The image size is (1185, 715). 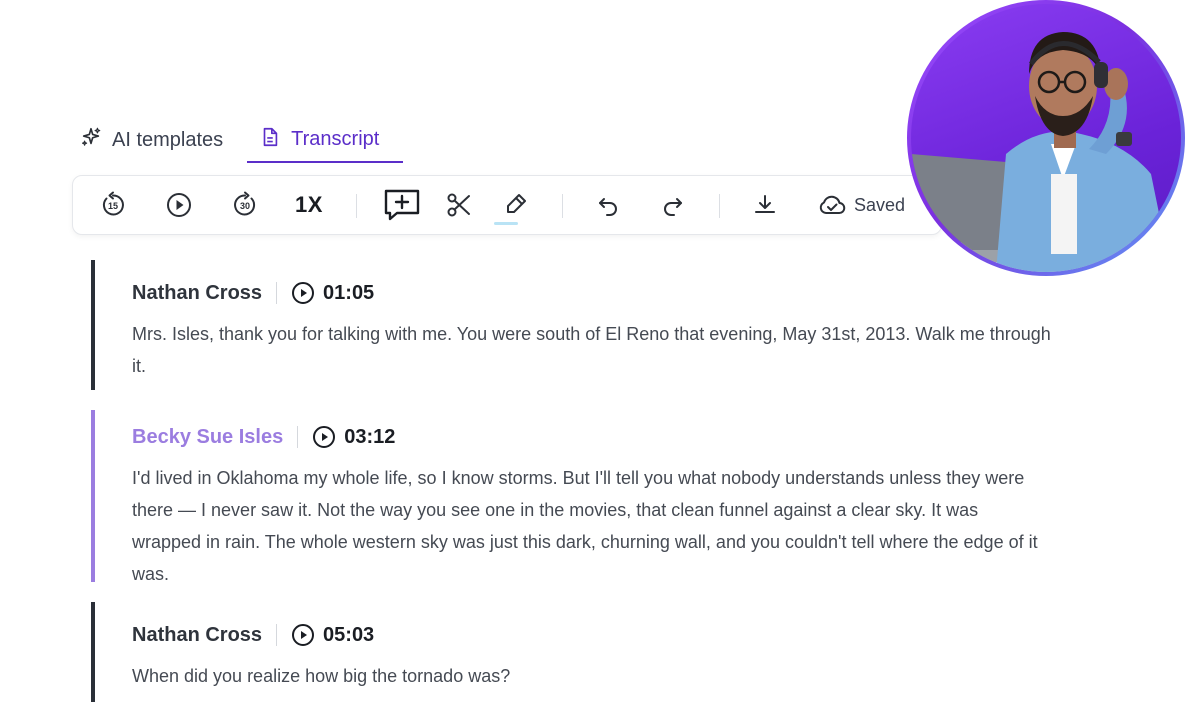 I want to click on tab-label: AI templates, so click(x=168, y=139).